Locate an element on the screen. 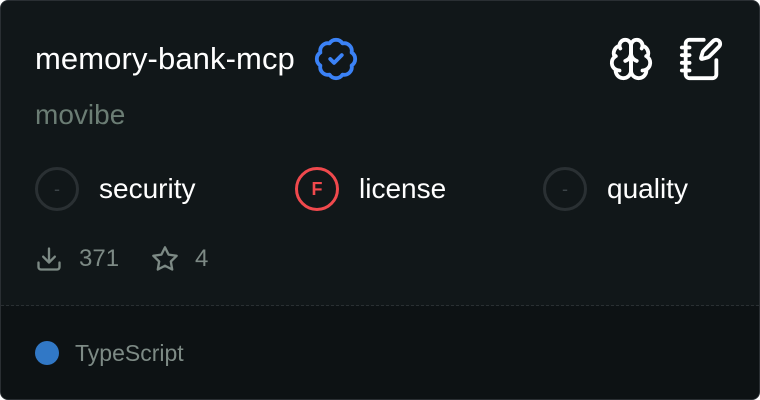 The image size is (760, 400). security-score: - security is located at coordinates (115, 189).